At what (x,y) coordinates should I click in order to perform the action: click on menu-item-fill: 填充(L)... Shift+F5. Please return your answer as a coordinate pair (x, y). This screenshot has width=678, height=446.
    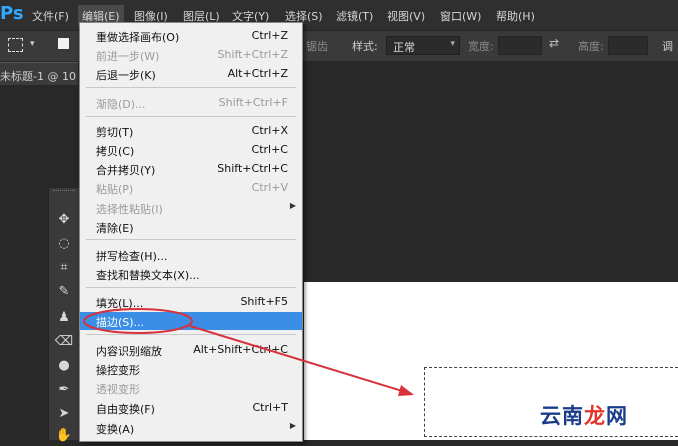
    Looking at the image, I should click on (191, 302).